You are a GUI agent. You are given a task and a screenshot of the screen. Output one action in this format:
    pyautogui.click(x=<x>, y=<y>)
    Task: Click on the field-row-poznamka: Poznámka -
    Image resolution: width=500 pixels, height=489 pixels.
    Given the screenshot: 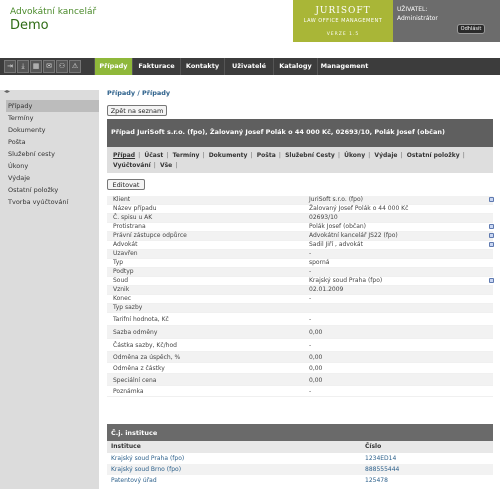 What is the action you would take?
    pyautogui.click(x=300, y=391)
    